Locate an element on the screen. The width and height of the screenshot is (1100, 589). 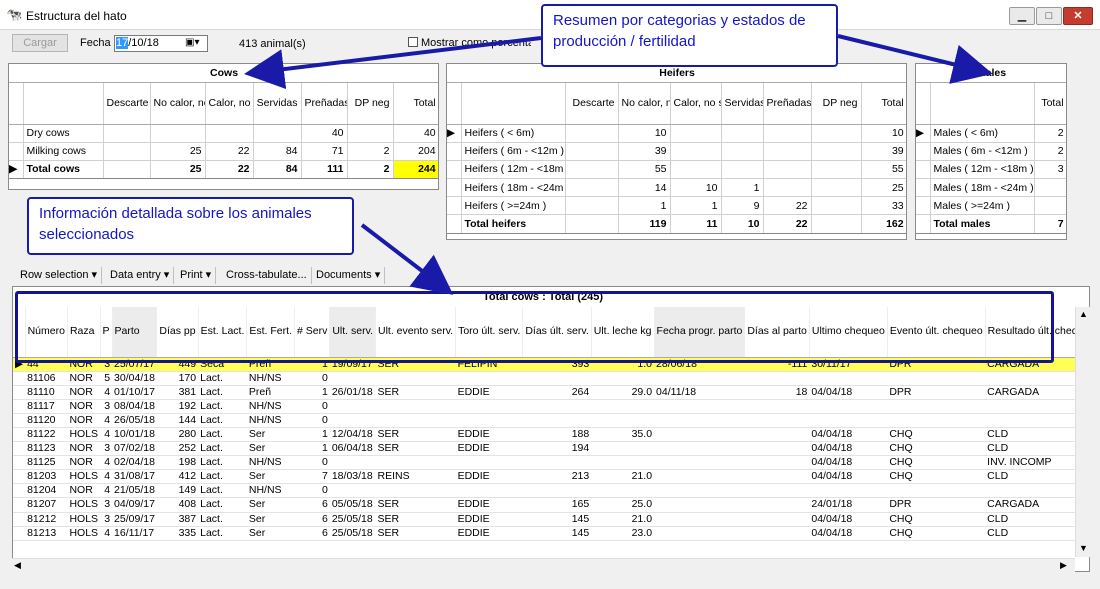
arrow-to-detail is located at coordinates (407, 259).